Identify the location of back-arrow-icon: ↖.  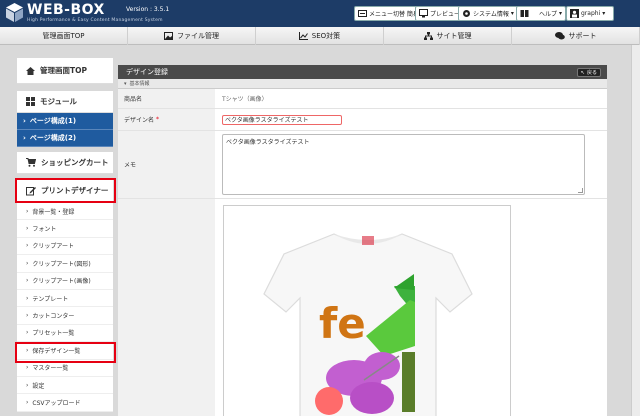
(582, 72).